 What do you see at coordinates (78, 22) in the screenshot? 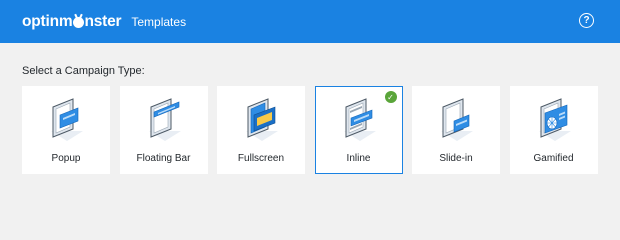
I see `monster-o-icon` at bounding box center [78, 22].